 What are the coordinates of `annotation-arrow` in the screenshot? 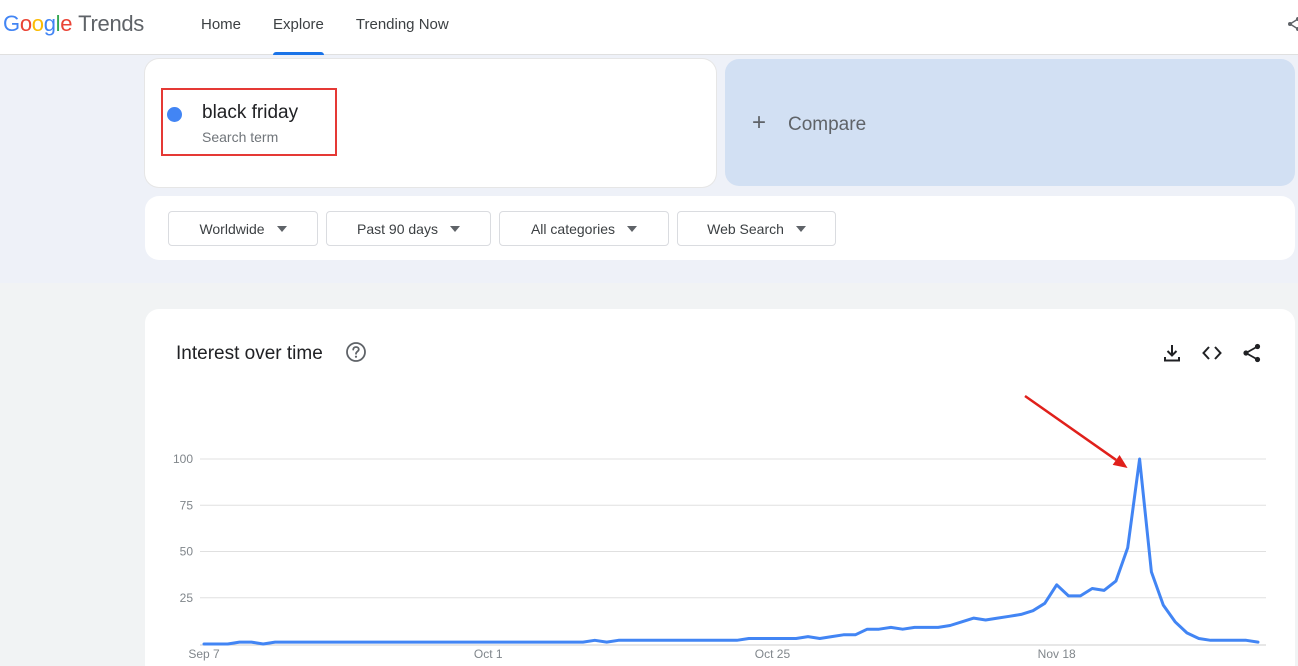 It's located at (1076, 431).